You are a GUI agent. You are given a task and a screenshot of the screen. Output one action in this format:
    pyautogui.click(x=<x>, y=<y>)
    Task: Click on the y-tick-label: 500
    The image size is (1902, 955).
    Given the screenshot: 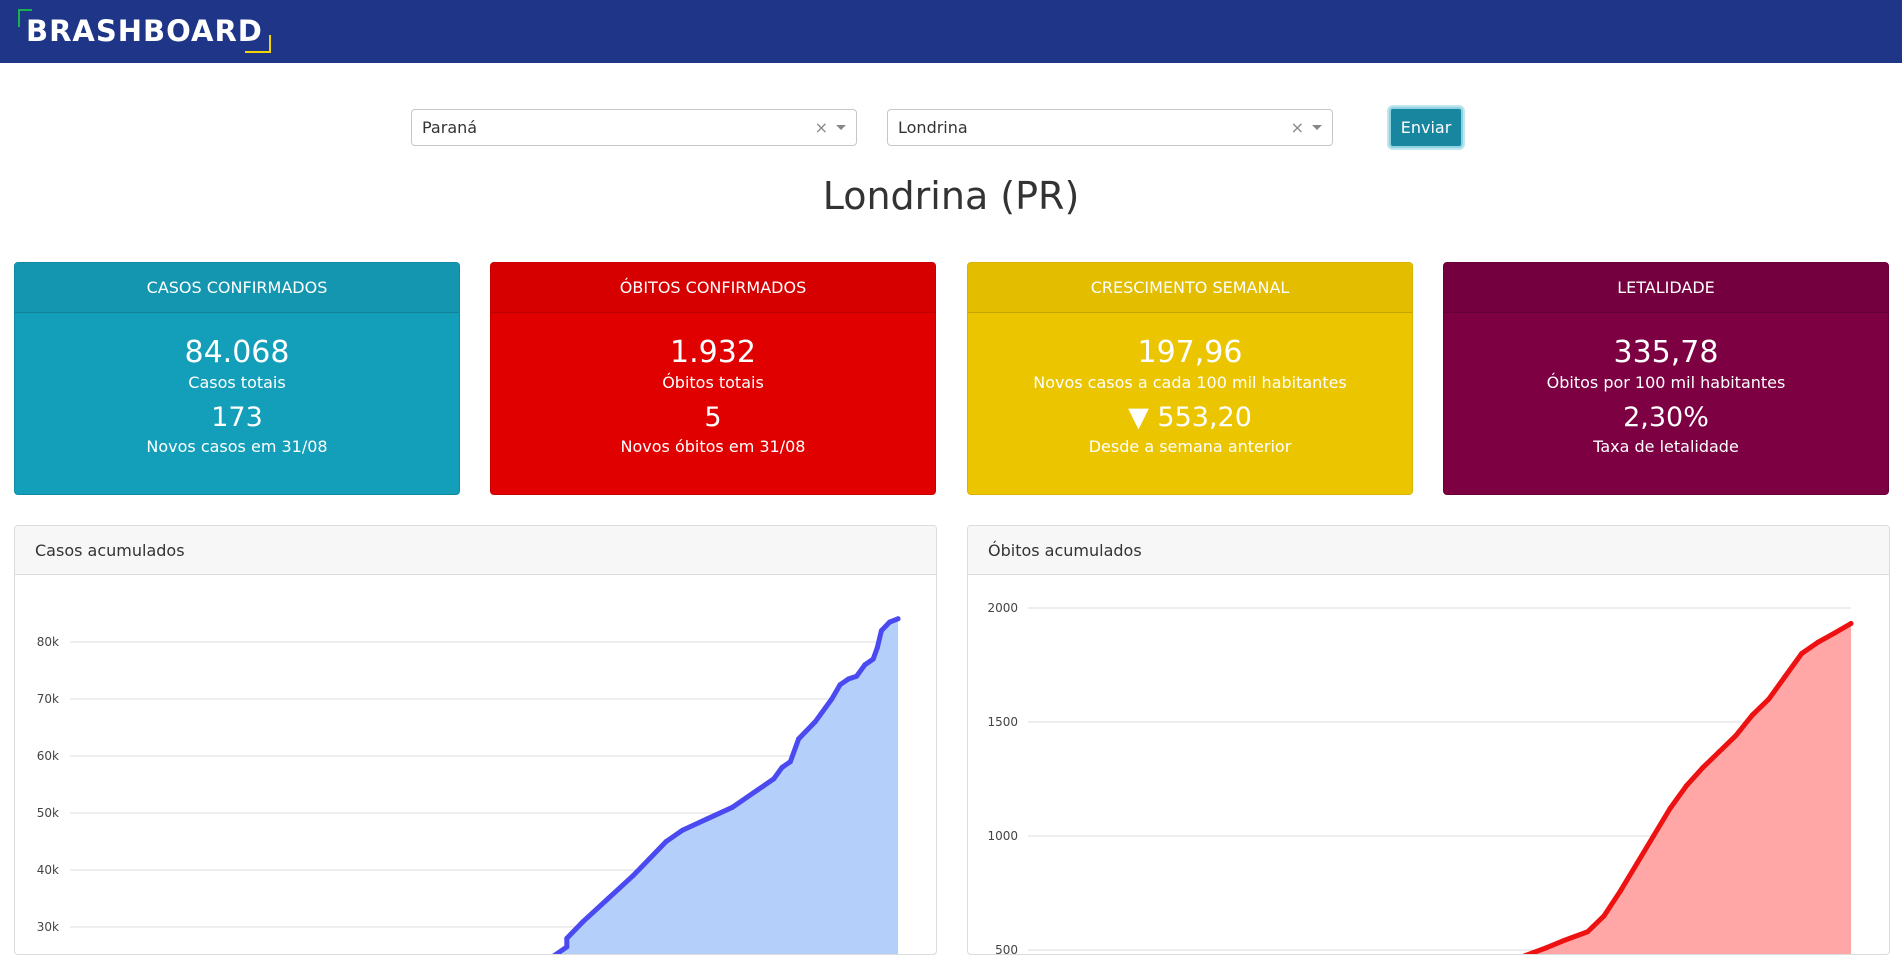 What is the action you would take?
    pyautogui.click(x=1006, y=949)
    